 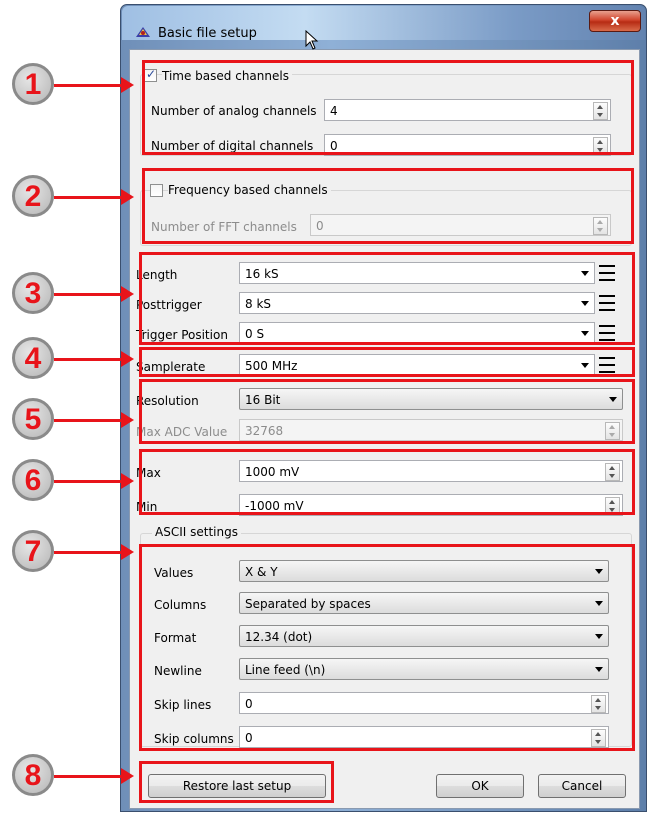 What do you see at coordinates (143, 32) in the screenshot?
I see `app-icon` at bounding box center [143, 32].